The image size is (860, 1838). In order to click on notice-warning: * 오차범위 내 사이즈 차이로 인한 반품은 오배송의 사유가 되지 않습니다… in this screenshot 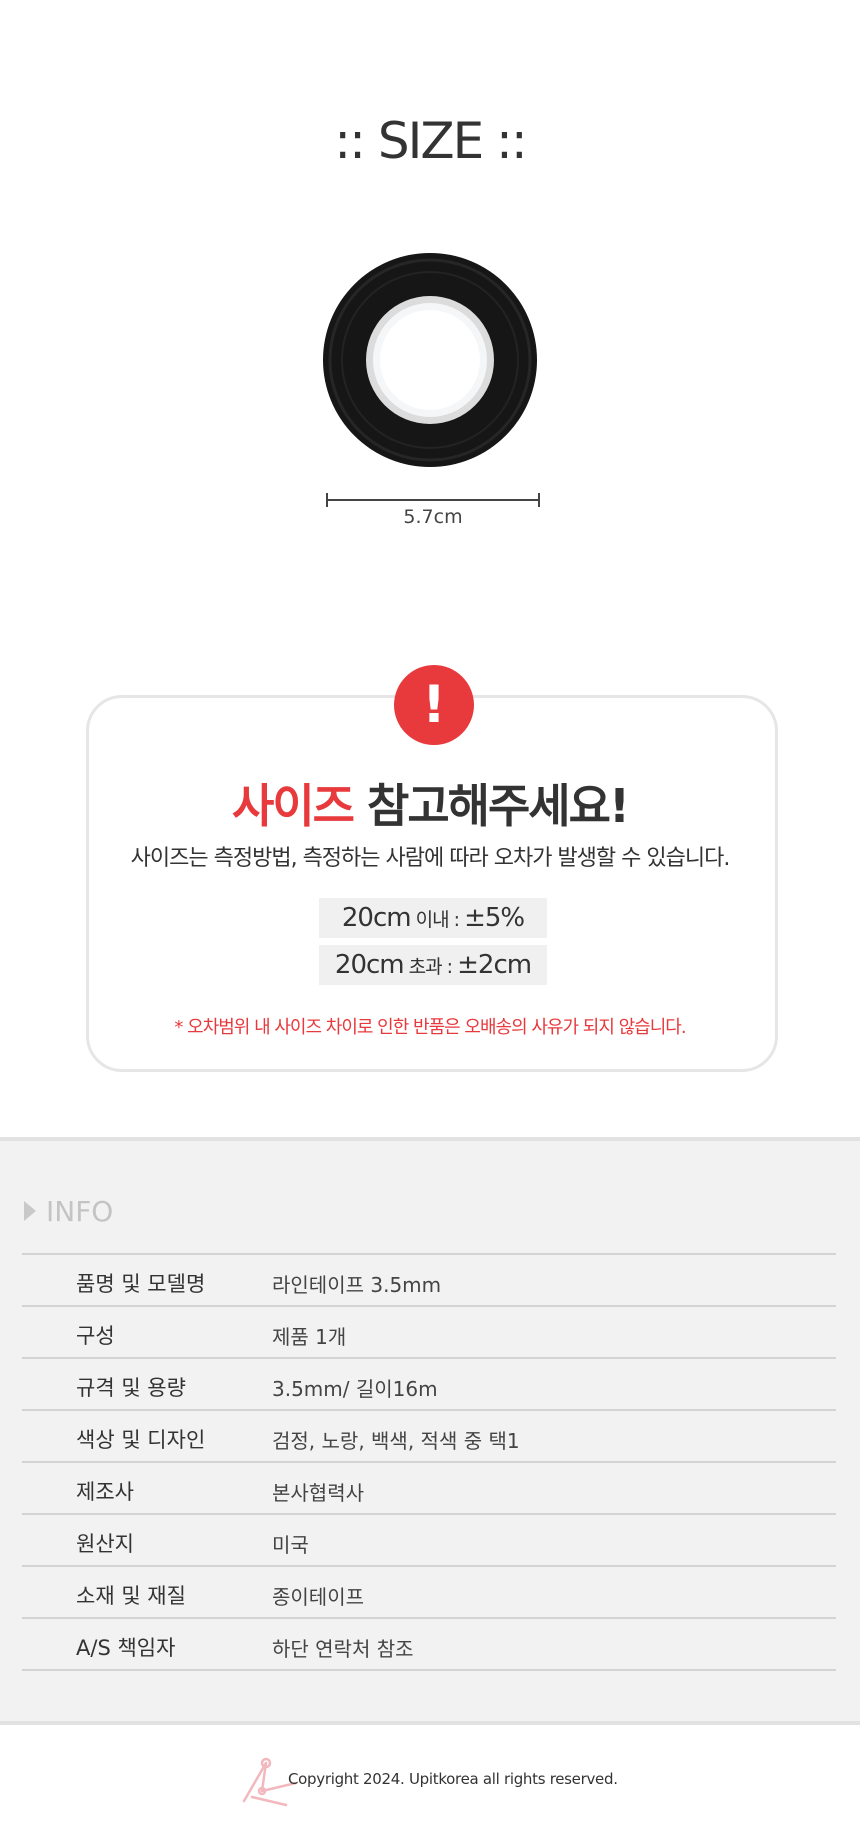, I will do `click(430, 1027)`.